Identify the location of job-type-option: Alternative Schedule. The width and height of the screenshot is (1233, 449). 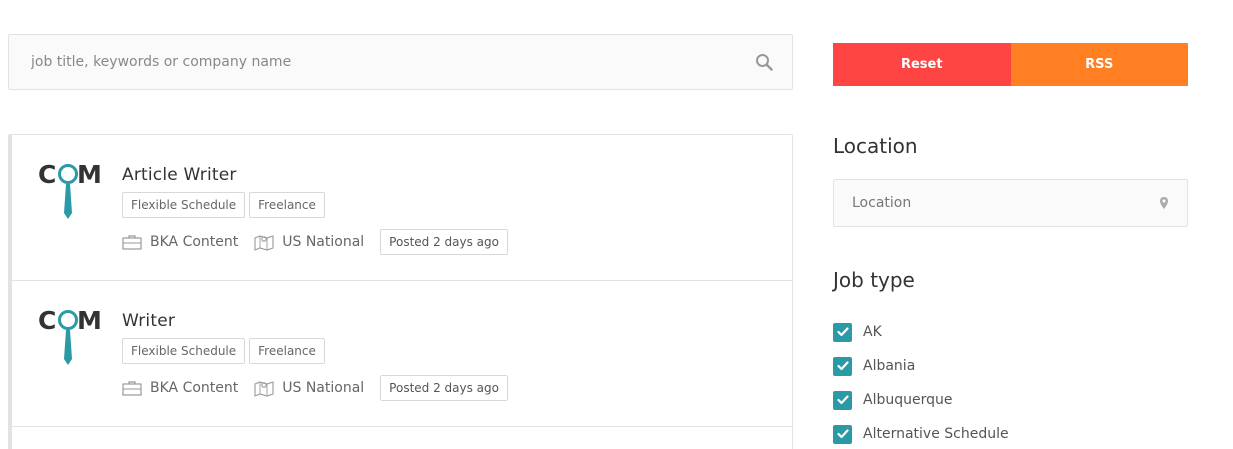
(921, 433).